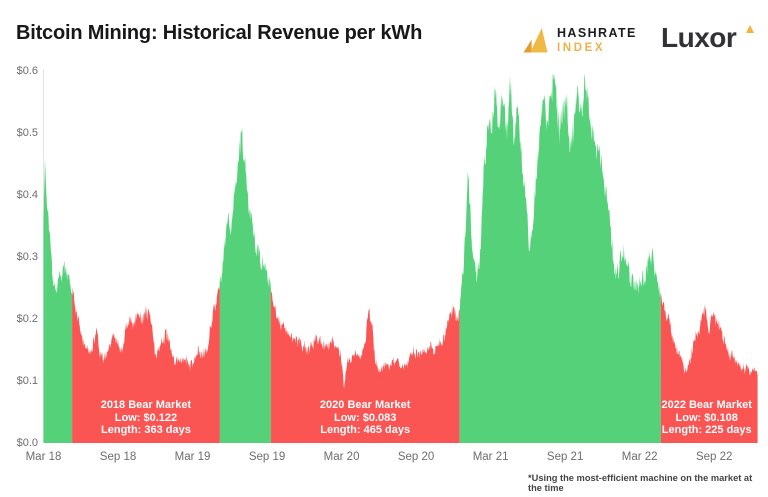  Describe the element at coordinates (639, 457) in the screenshot. I see `x-tick-label: Mar 22` at that location.